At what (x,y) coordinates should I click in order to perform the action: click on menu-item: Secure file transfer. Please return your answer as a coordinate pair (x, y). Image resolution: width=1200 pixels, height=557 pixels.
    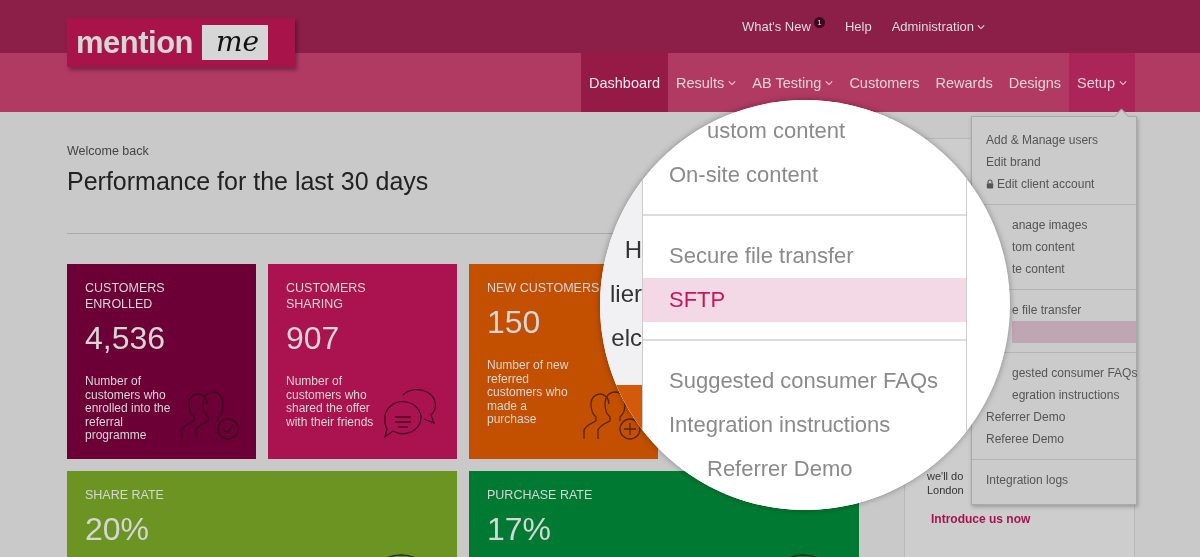
    Looking at the image, I should click on (761, 256).